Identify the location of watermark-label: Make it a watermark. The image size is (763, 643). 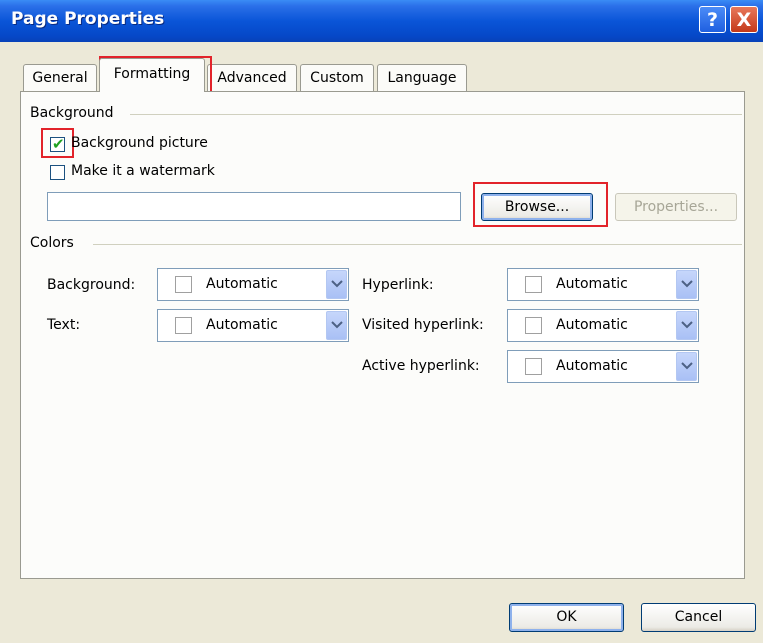
(143, 171).